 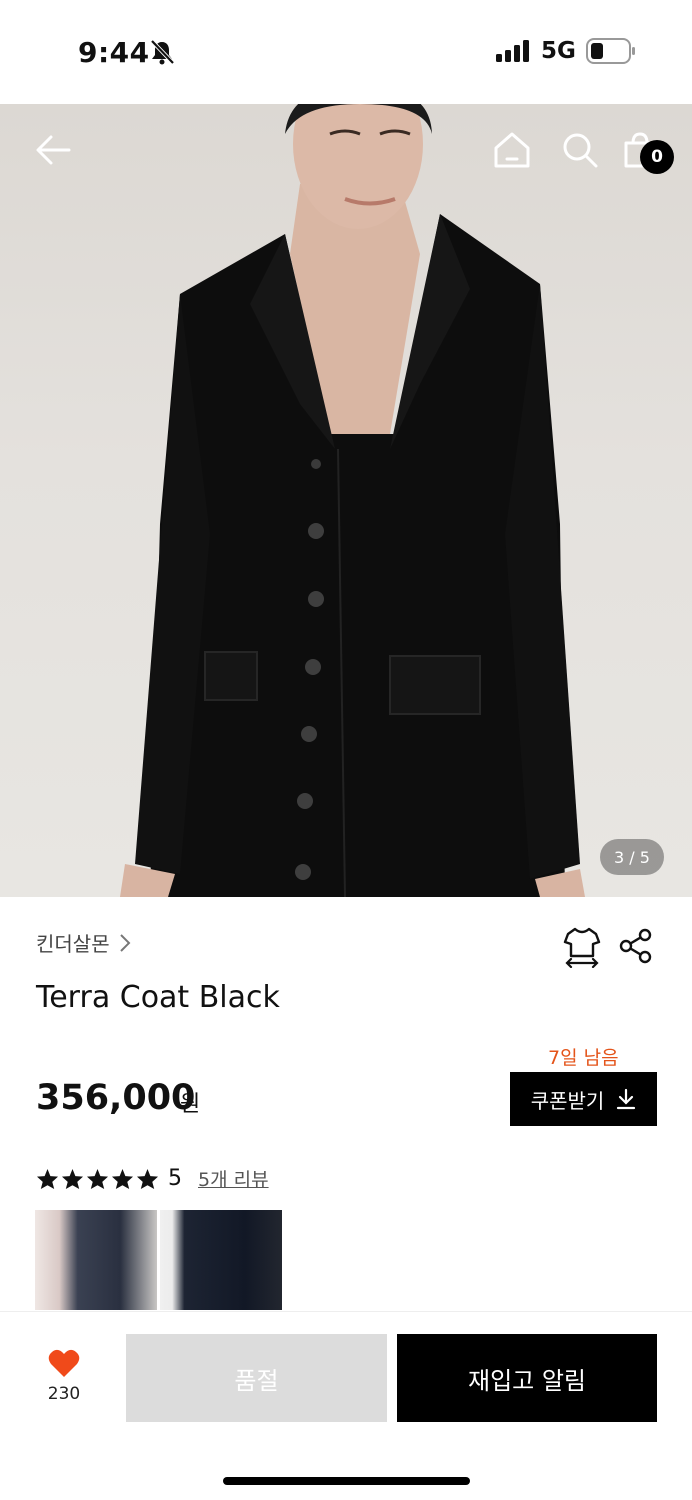 I want to click on rating-stars, so click(x=97, y=1179).